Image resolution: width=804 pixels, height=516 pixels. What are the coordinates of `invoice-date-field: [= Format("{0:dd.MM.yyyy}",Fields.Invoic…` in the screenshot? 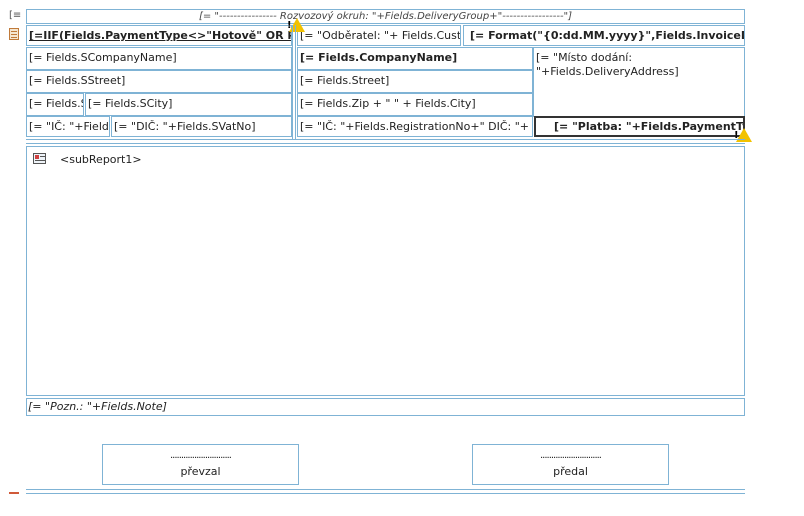 It's located at (604, 35).